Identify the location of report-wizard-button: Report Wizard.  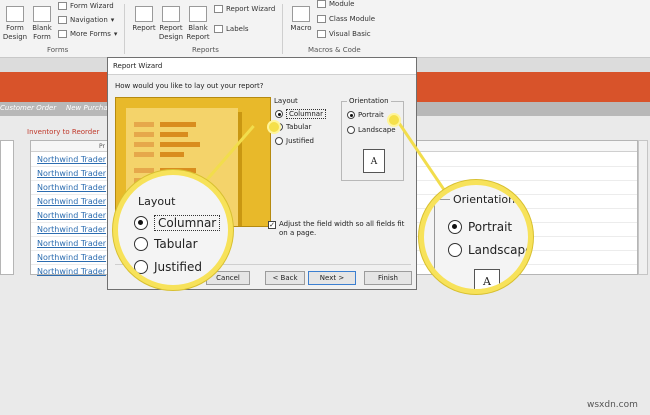
(244, 9).